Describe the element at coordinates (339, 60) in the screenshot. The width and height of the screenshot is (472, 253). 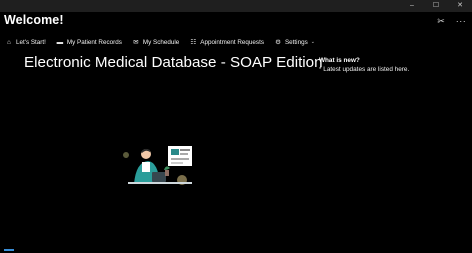
I see `whats-new-title: What is new?` at that location.